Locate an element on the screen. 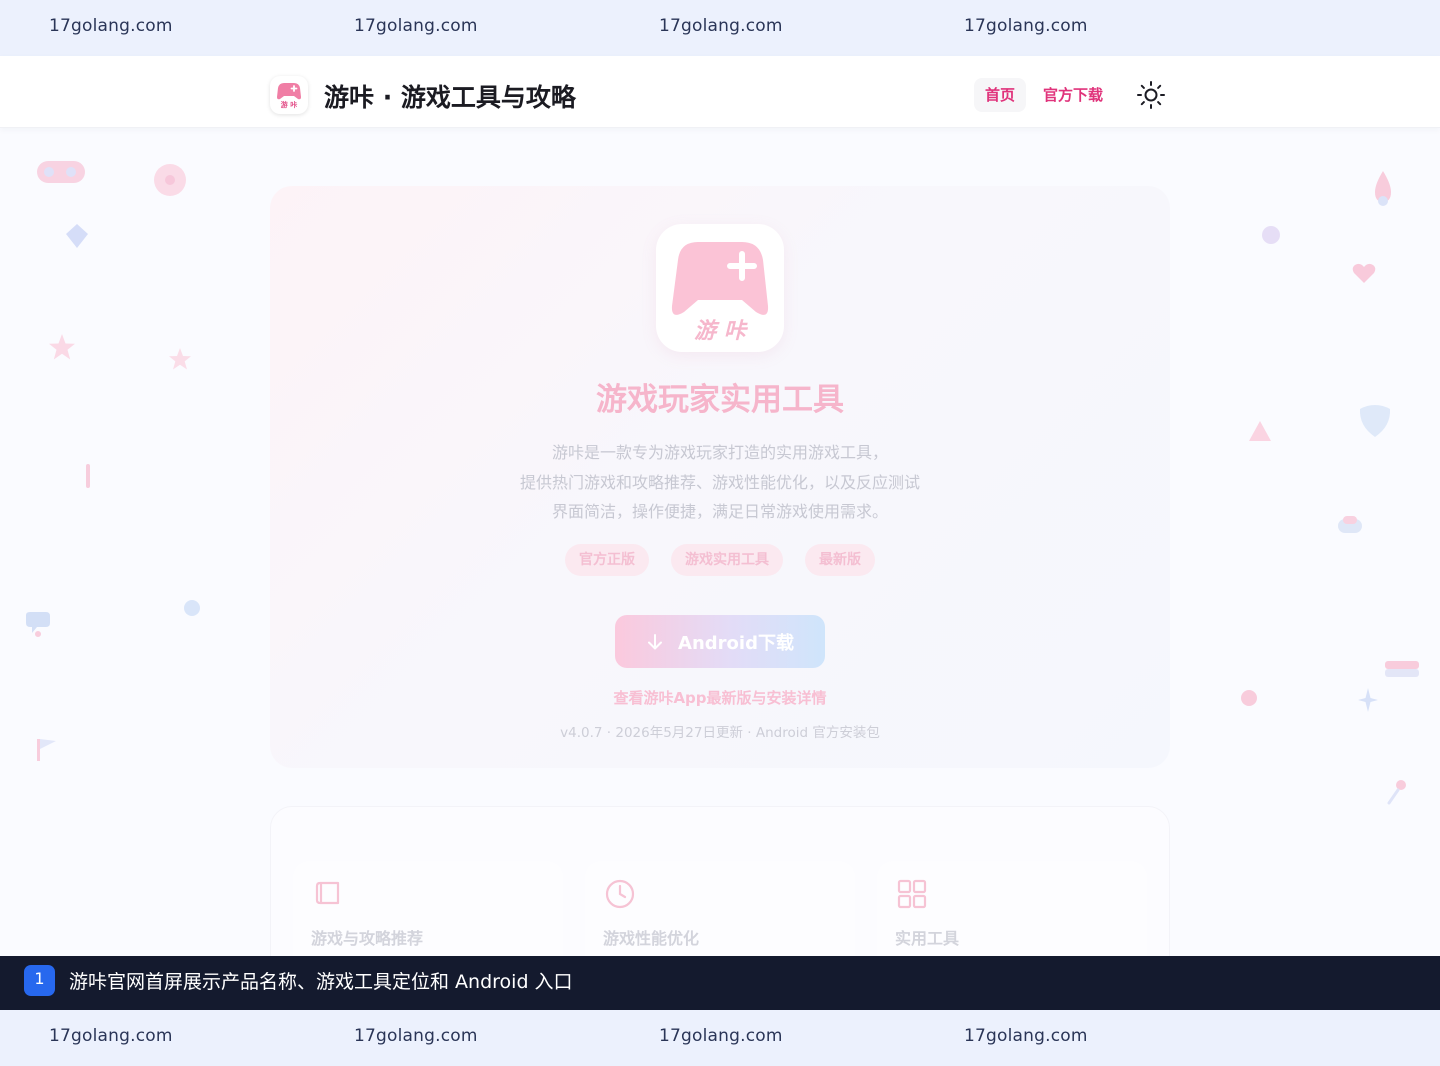  nav-download-link: 官方下载 is located at coordinates (1073, 95).